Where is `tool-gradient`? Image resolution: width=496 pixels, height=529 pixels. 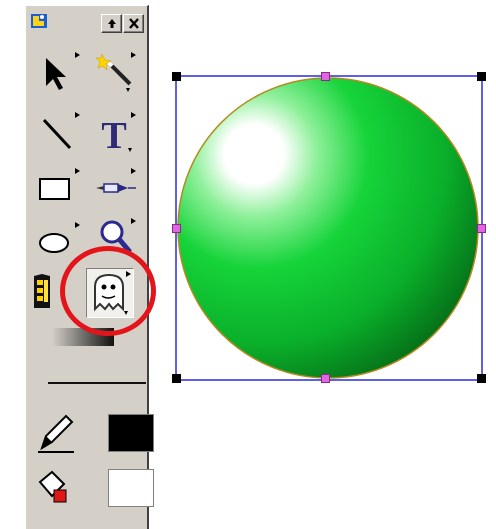 tool-gradient is located at coordinates (84, 337).